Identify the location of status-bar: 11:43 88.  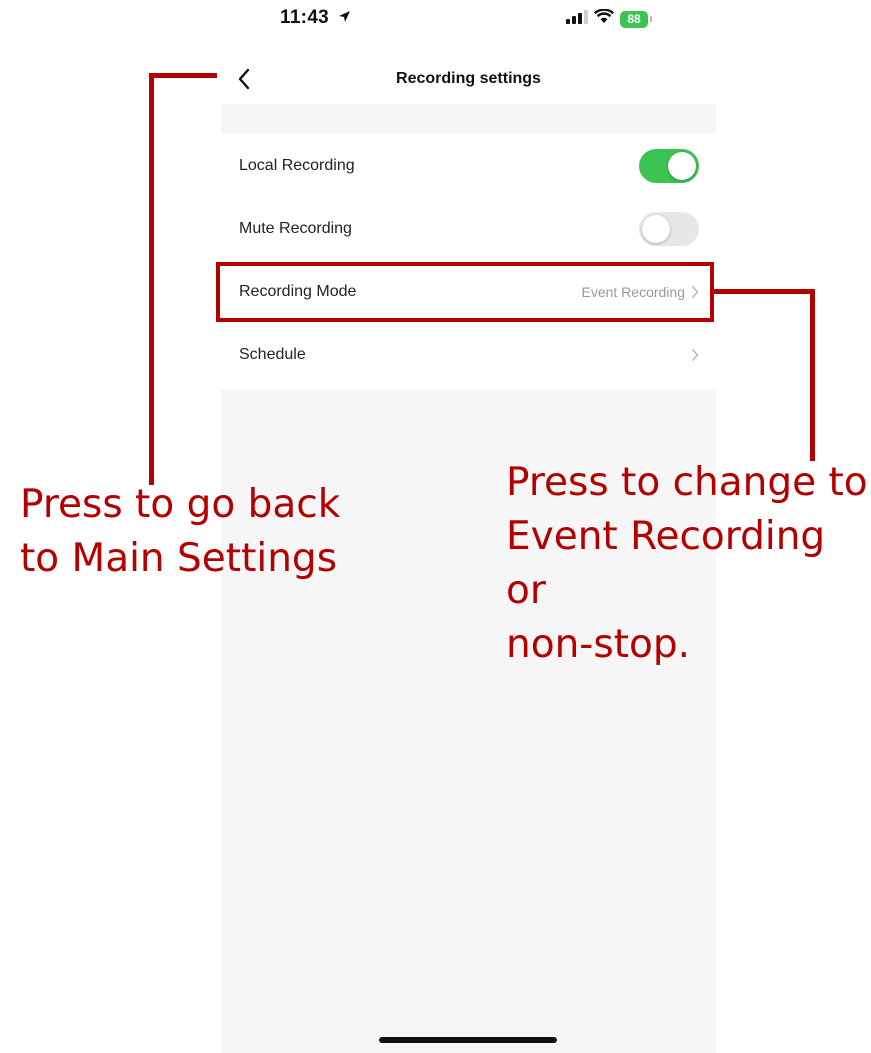
(468, 20).